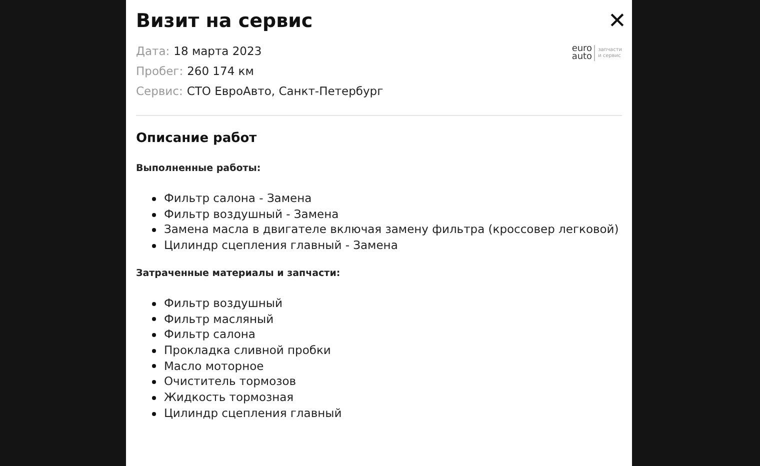  Describe the element at coordinates (214, 366) in the screenshot. I see `list-item: Масло моторное` at that location.